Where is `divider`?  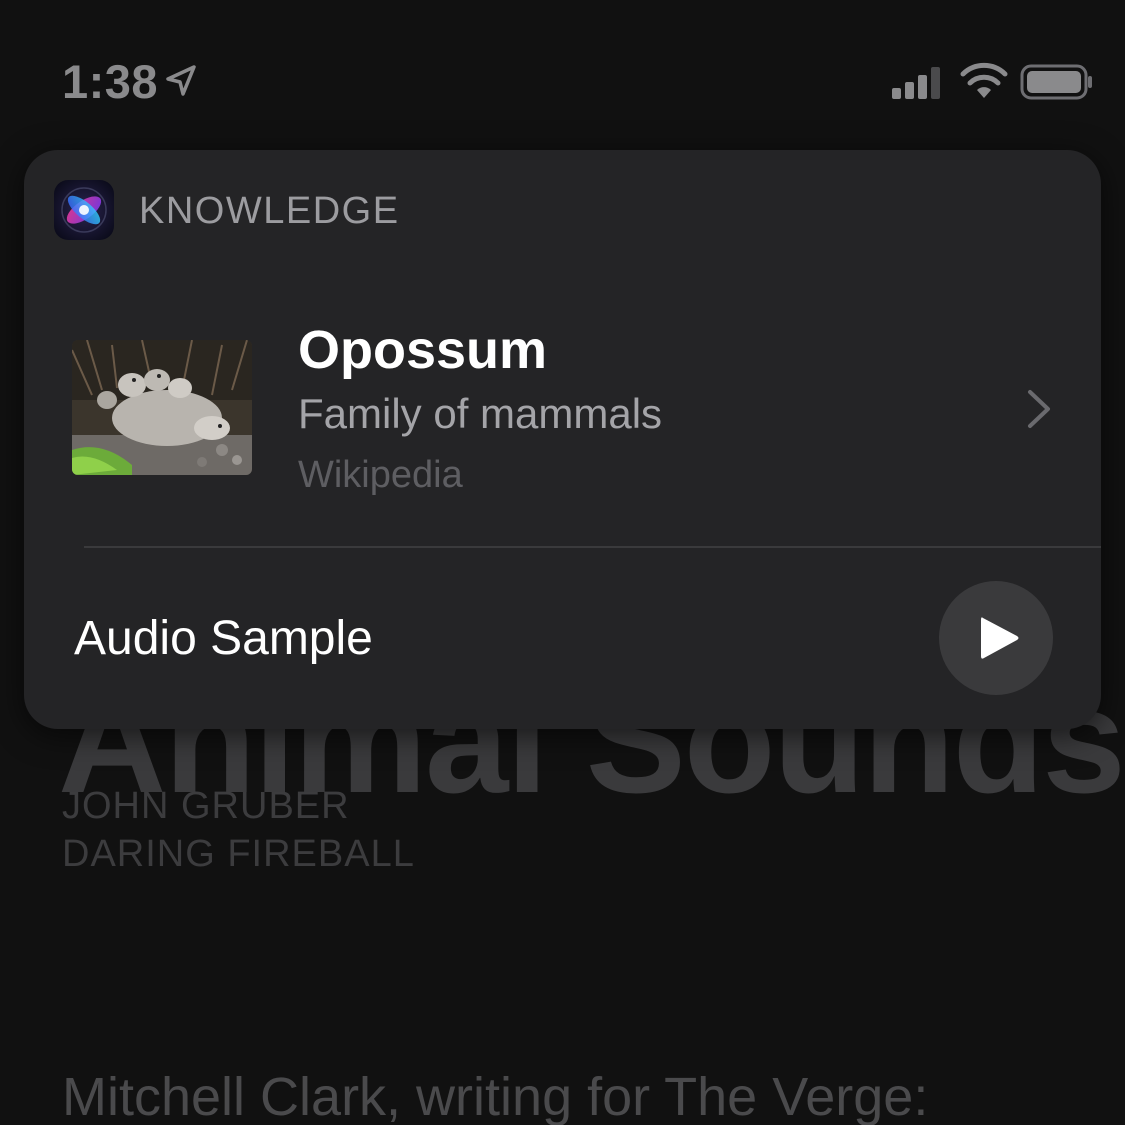
divider is located at coordinates (592, 547).